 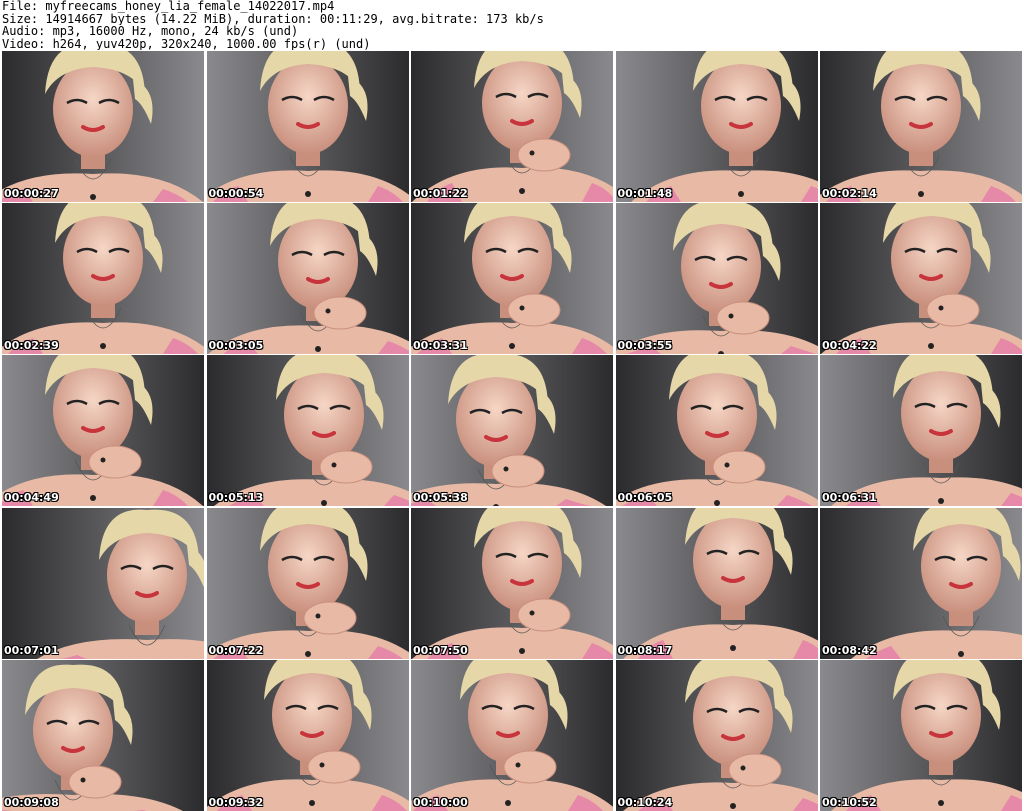 I want to click on thumbnail-frame: 00:02:39, so click(x=103, y=279).